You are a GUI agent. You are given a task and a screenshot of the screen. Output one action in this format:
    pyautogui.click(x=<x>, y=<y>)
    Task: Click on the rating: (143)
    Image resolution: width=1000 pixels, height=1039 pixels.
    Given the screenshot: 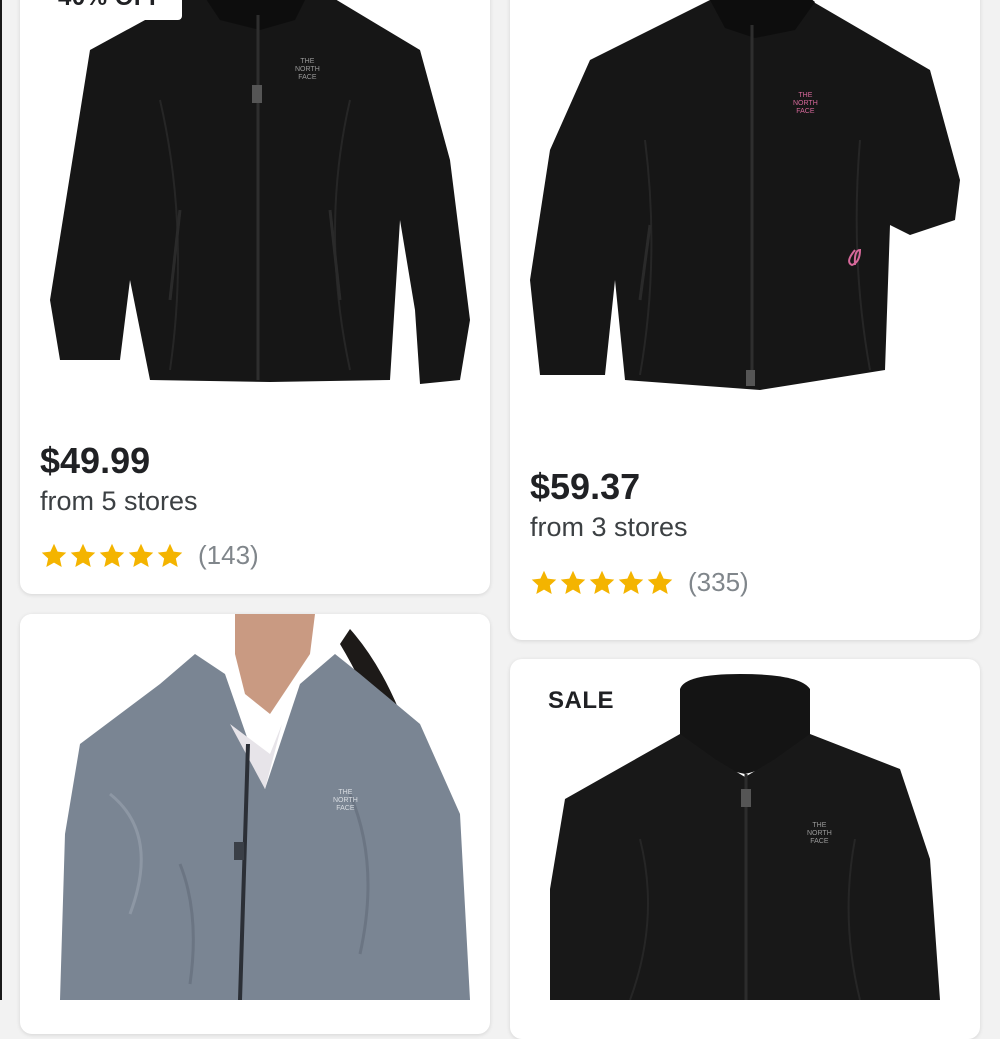 What is the action you would take?
    pyautogui.click(x=149, y=555)
    